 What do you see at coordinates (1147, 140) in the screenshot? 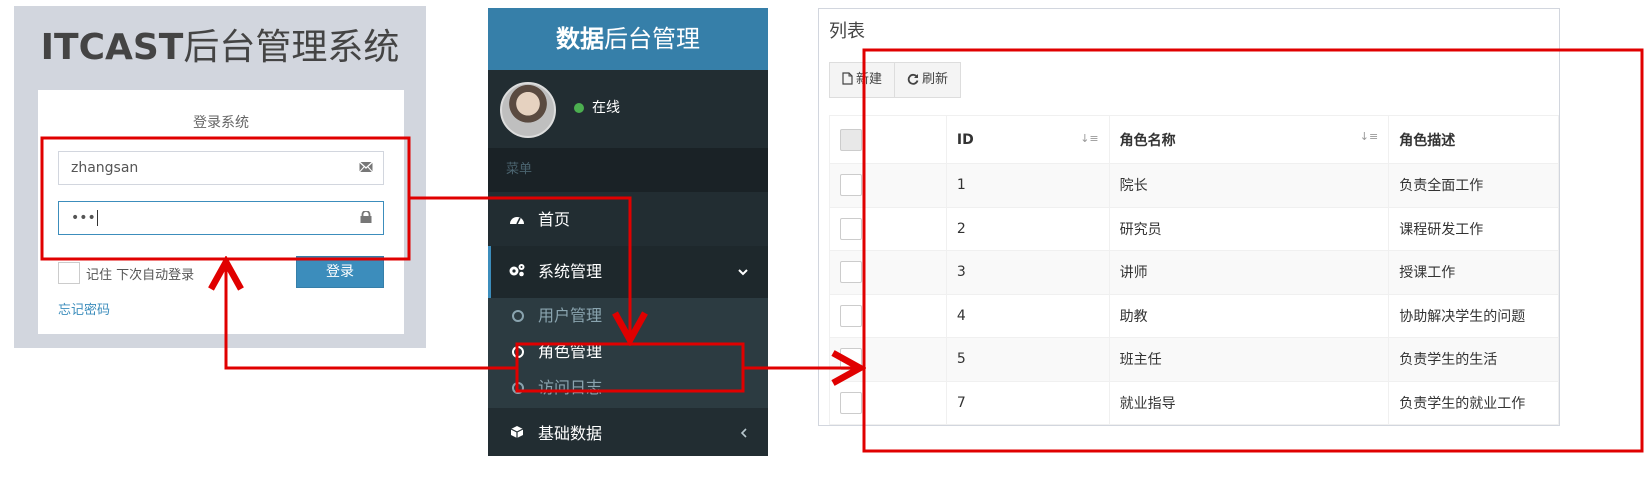
I see `column-label: 角色名称` at bounding box center [1147, 140].